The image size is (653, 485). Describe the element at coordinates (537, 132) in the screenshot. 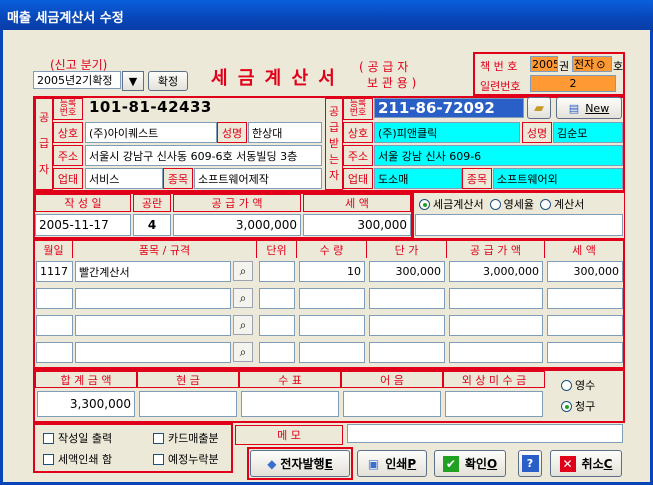

I see `buyer-rep-label: 성명` at that location.